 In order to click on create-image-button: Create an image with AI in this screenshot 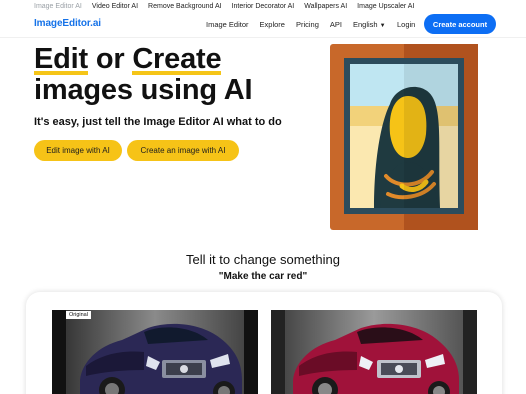, I will do `click(183, 150)`.